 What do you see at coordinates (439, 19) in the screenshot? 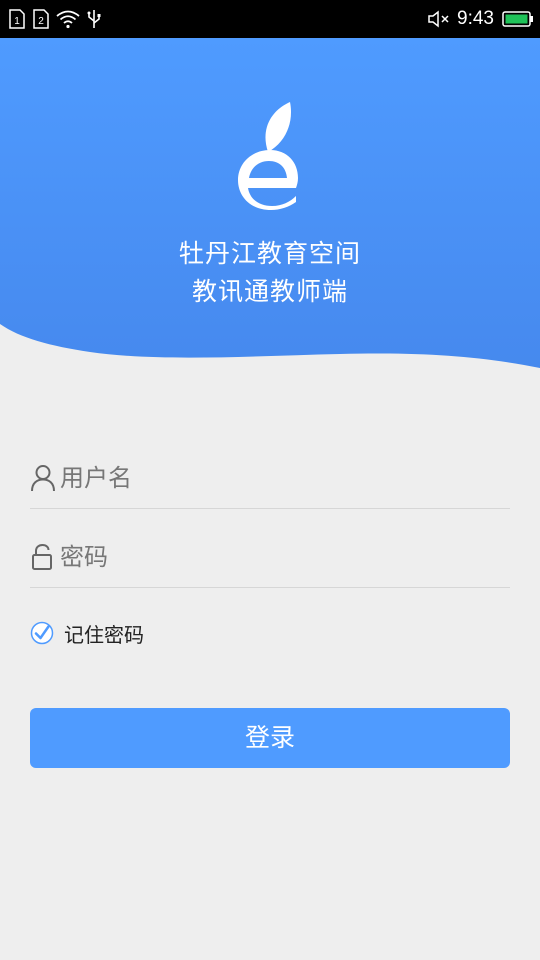
I see `mute-icon` at bounding box center [439, 19].